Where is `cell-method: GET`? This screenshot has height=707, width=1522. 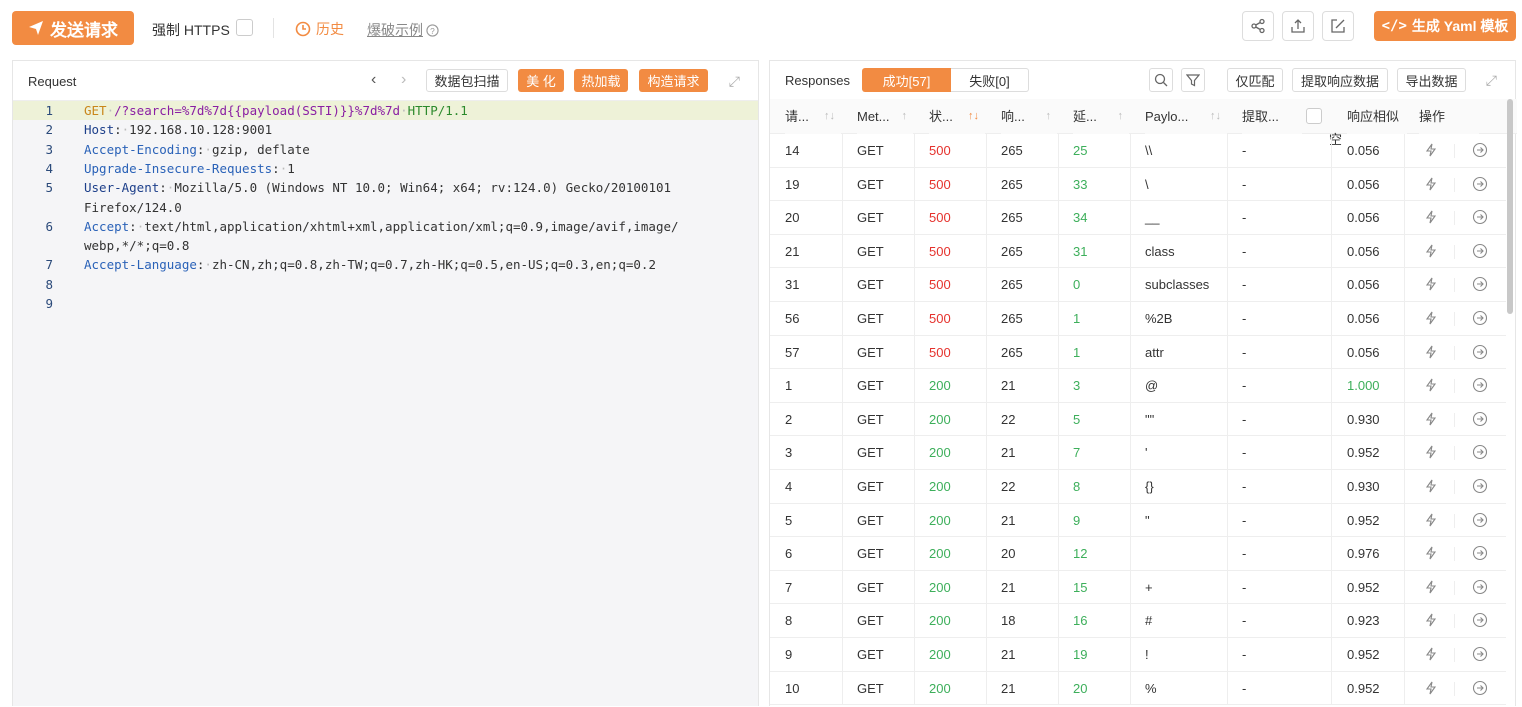
cell-method: GET is located at coordinates (870, 520).